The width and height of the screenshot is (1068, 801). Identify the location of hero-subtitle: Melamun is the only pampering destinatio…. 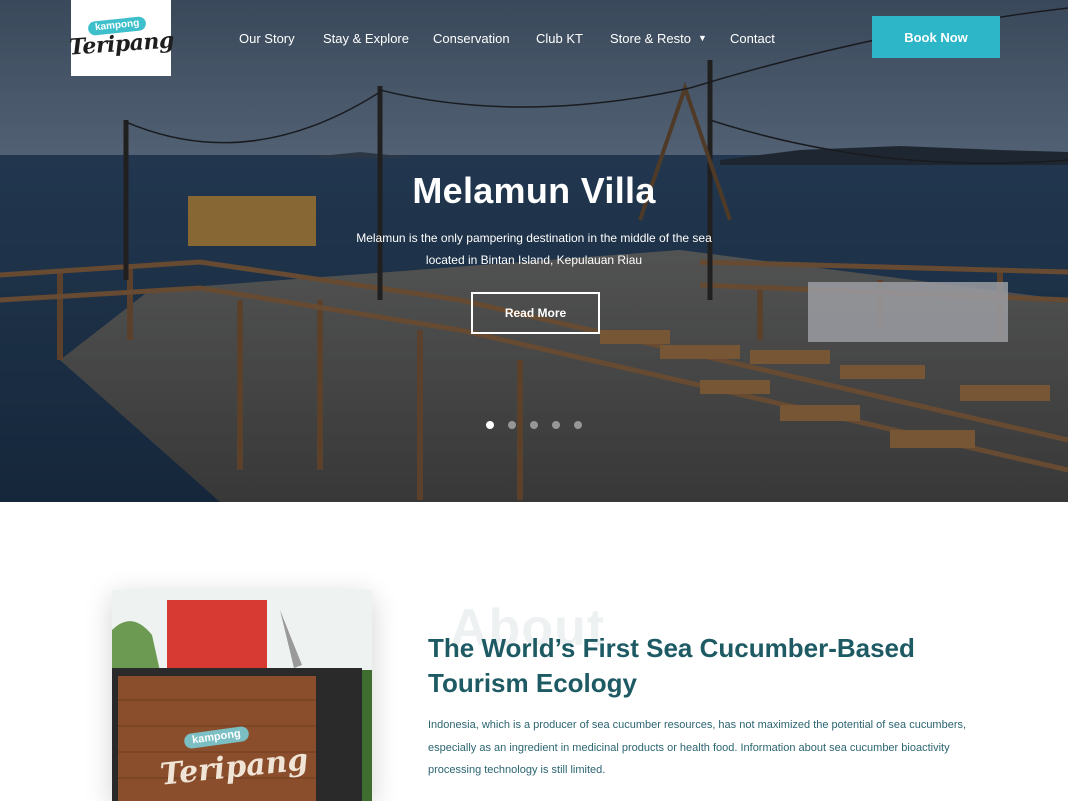
(534, 249).